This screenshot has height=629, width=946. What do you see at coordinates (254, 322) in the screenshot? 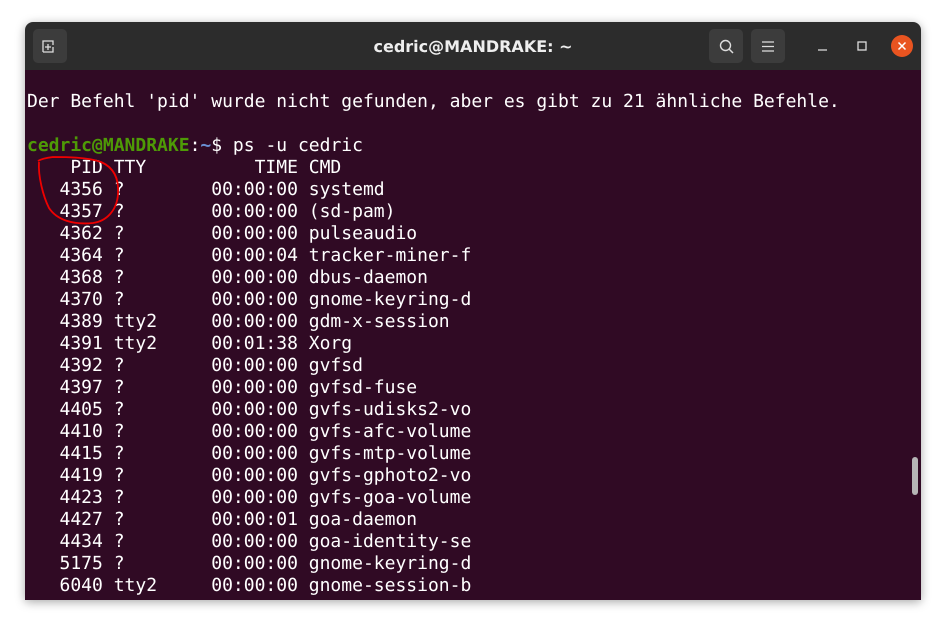
I see `output-line: 4389 tty2 00:00:00 gdm-x-session` at bounding box center [254, 322].